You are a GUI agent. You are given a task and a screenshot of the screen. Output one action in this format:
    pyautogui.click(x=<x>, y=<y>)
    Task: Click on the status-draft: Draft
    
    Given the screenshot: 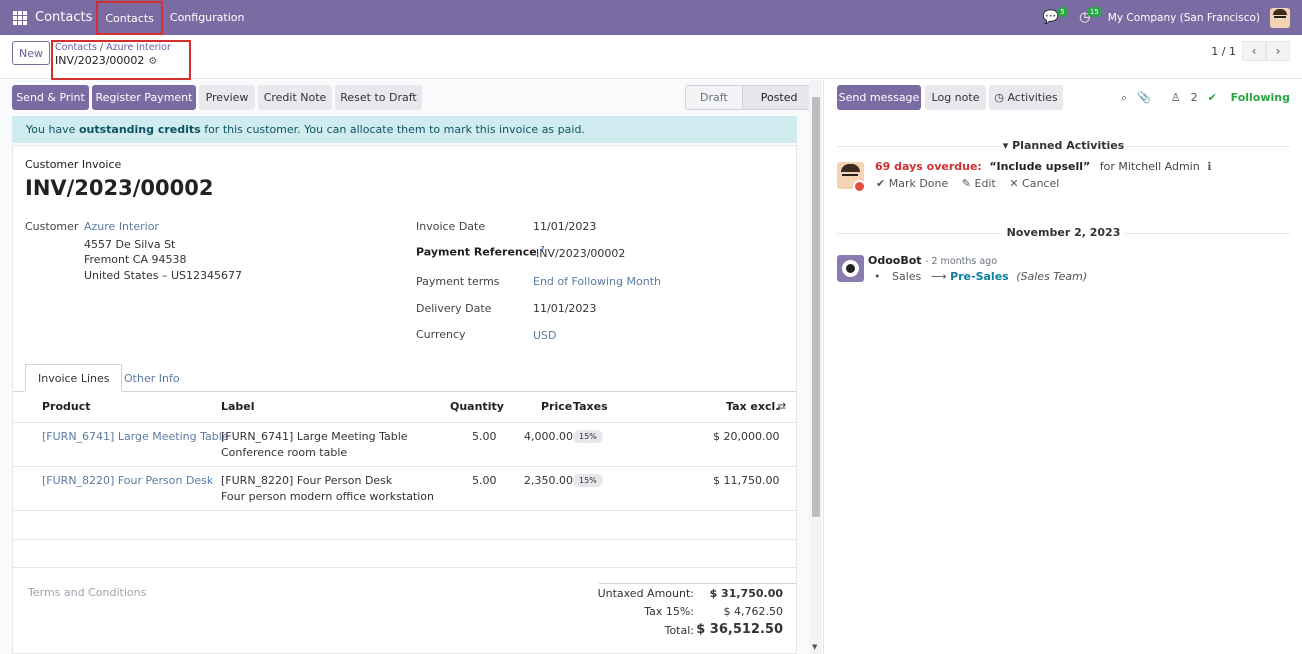 What is the action you would take?
    pyautogui.click(x=714, y=97)
    